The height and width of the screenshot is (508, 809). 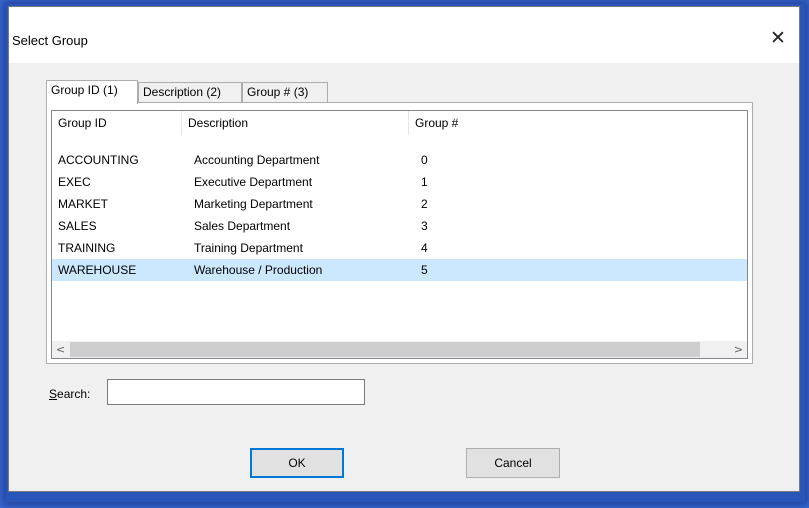 What do you see at coordinates (404, 35) in the screenshot?
I see `title-bar: Select Group ✕` at bounding box center [404, 35].